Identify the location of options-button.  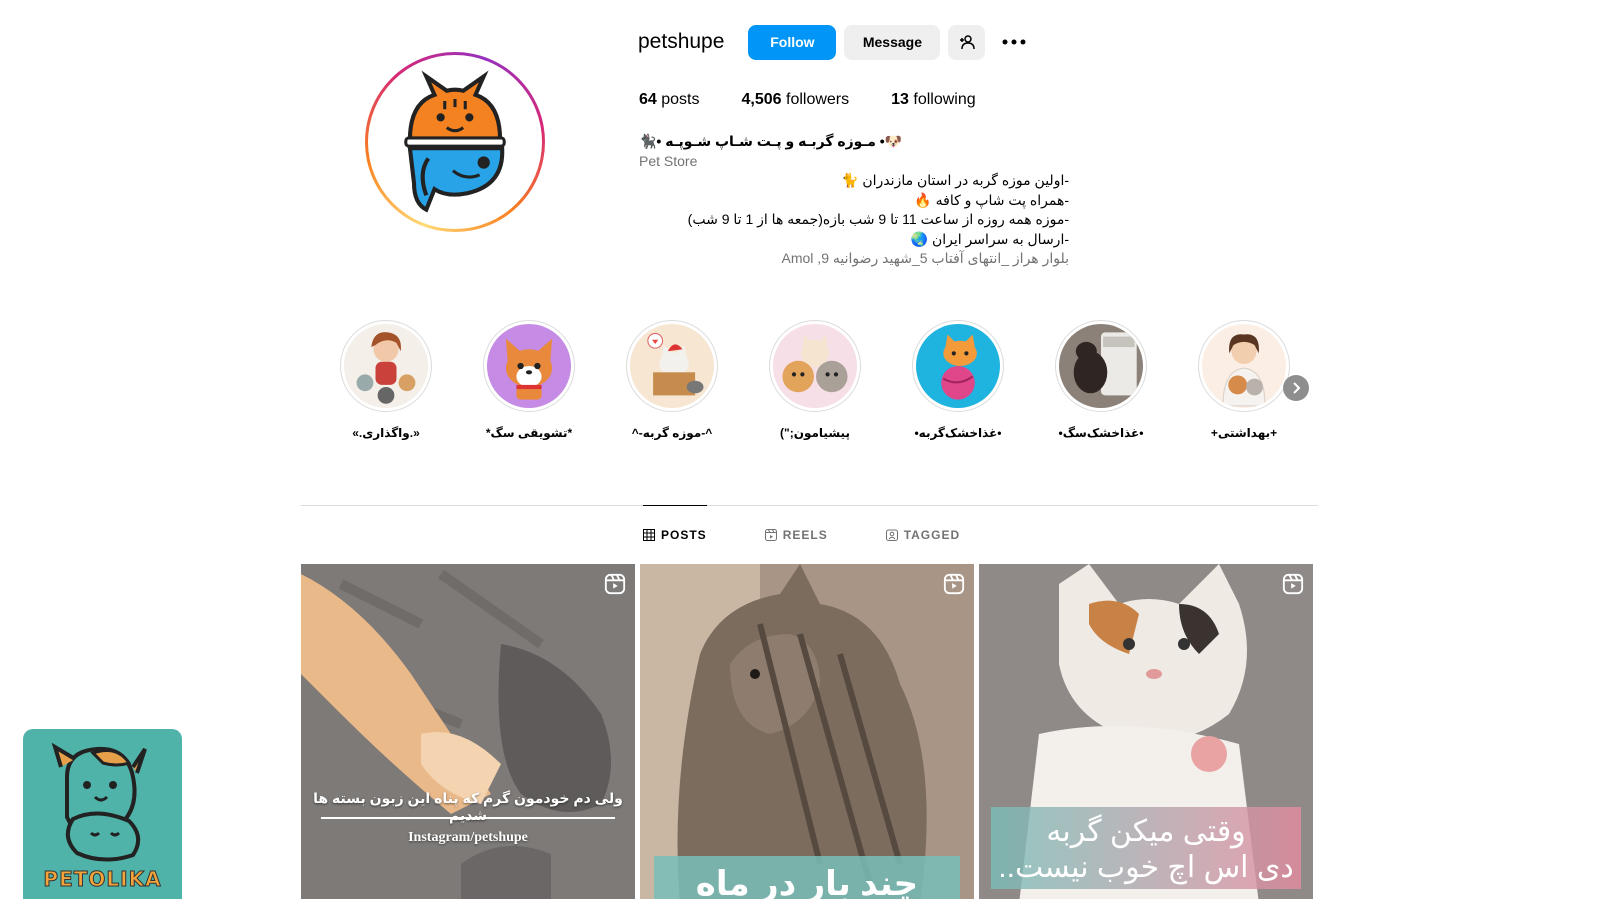
(1014, 42).